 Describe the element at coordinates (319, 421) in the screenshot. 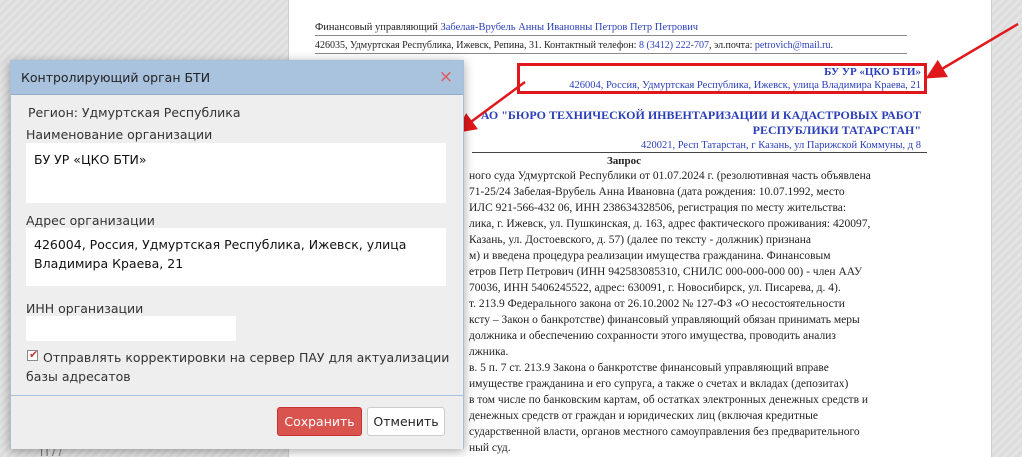

I see `save-button: Сохранить` at that location.